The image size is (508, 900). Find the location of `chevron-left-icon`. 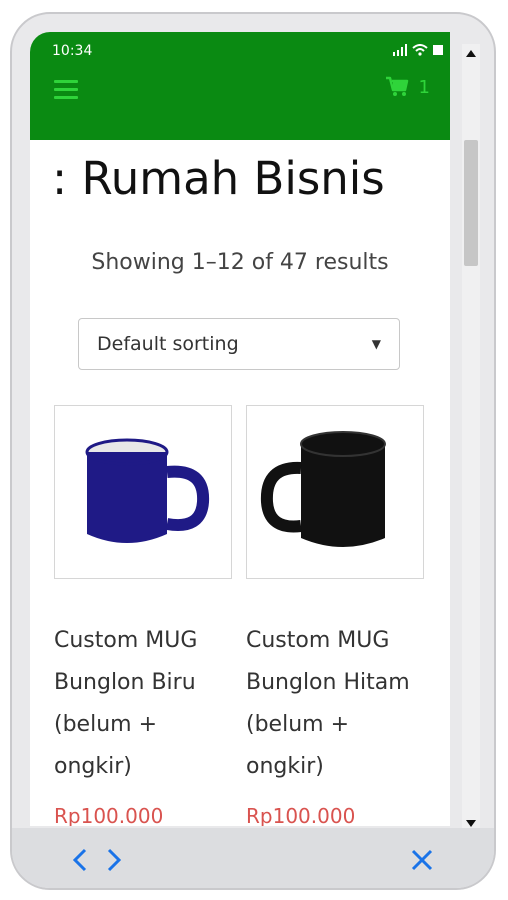

chevron-left-icon is located at coordinates (79, 860).